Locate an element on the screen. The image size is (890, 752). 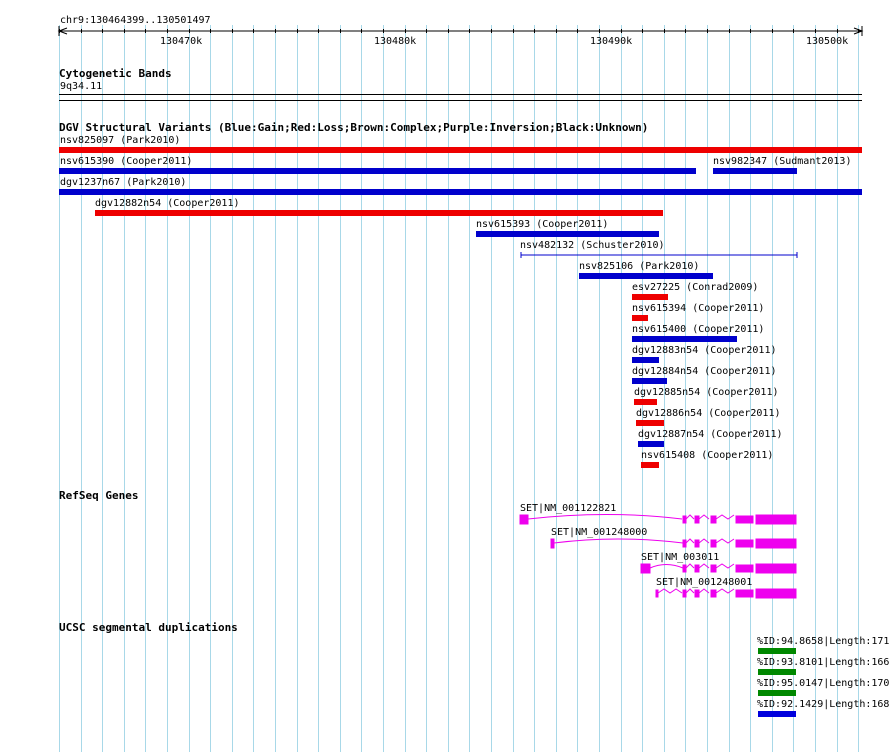
dgv-feature-label: dgv12884n54 (Cooper2011) is located at coordinates (704, 371).